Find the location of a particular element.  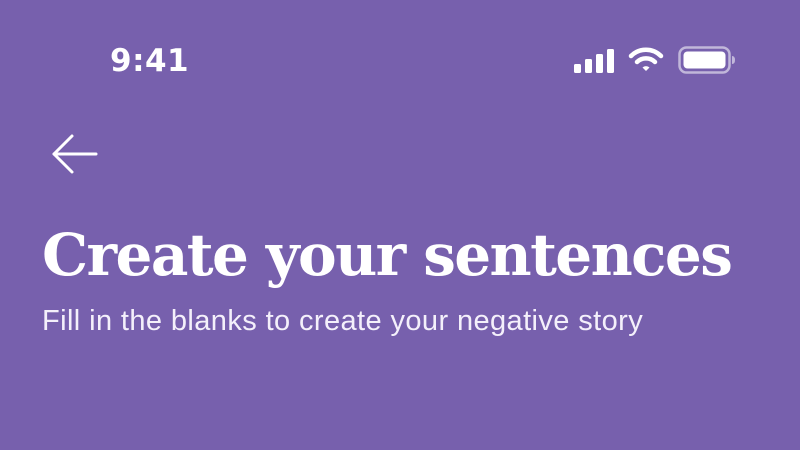

cellular-signal-icon is located at coordinates (594, 61).